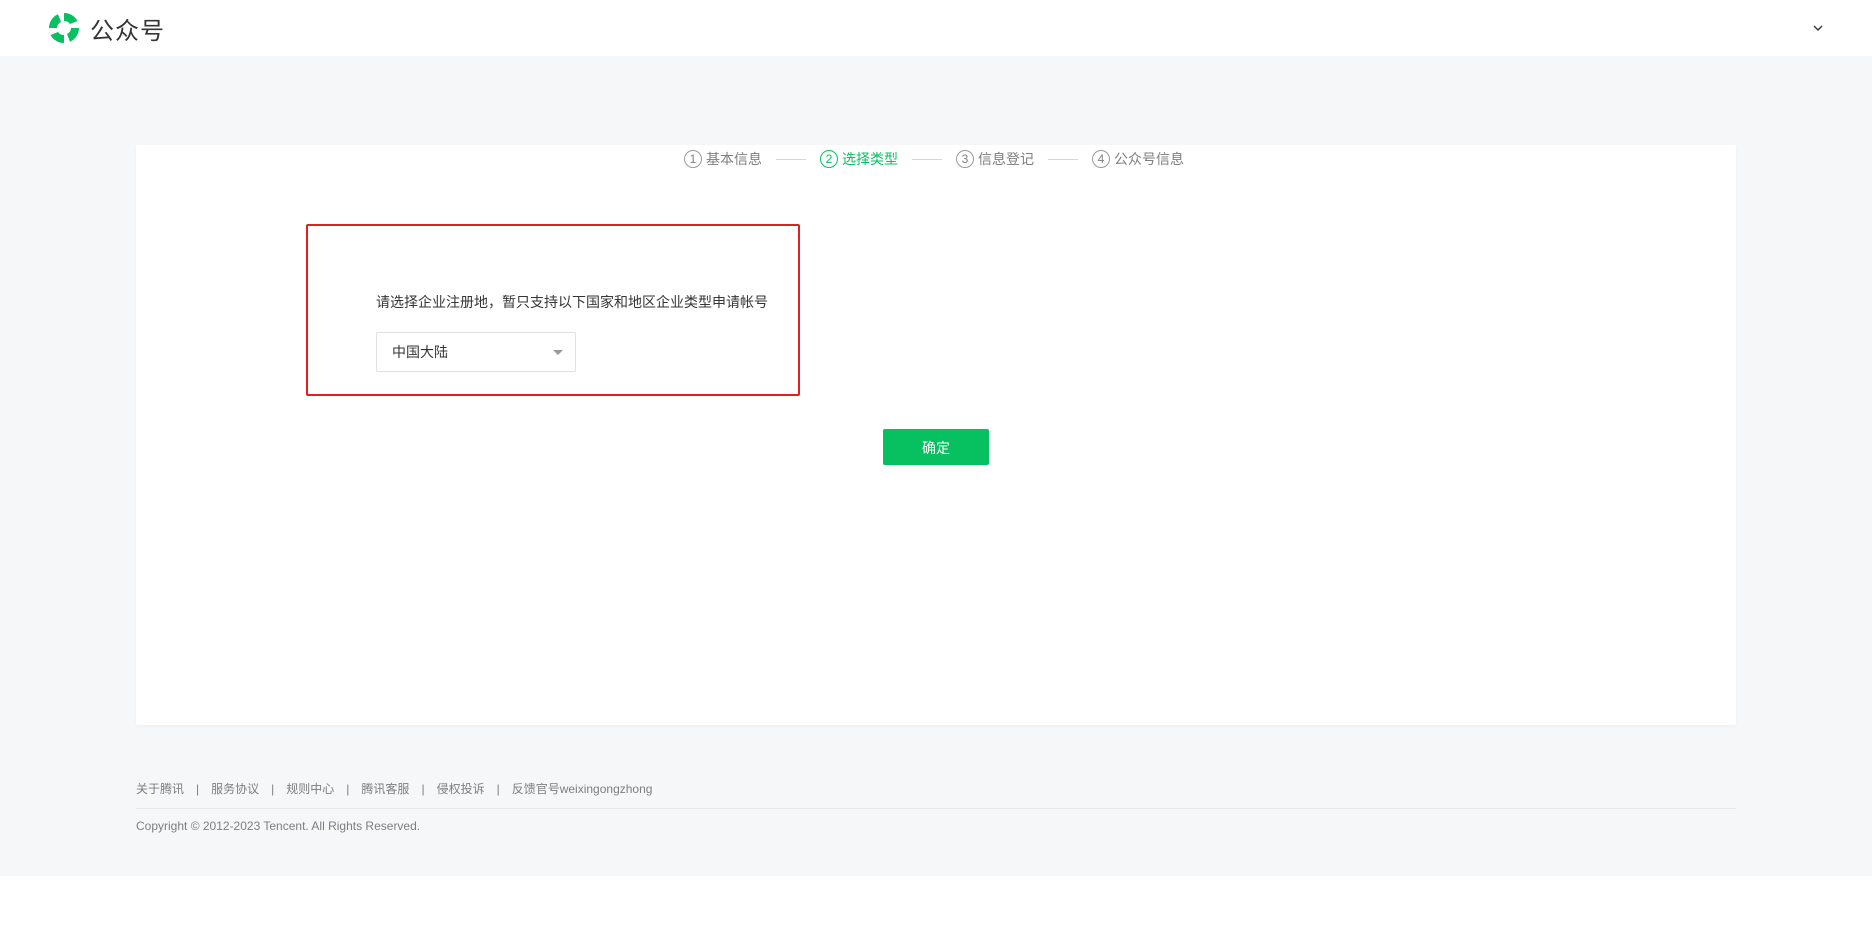 Image resolution: width=1872 pixels, height=936 pixels. I want to click on footer-link-service-agreement: 服务协议, so click(235, 788).